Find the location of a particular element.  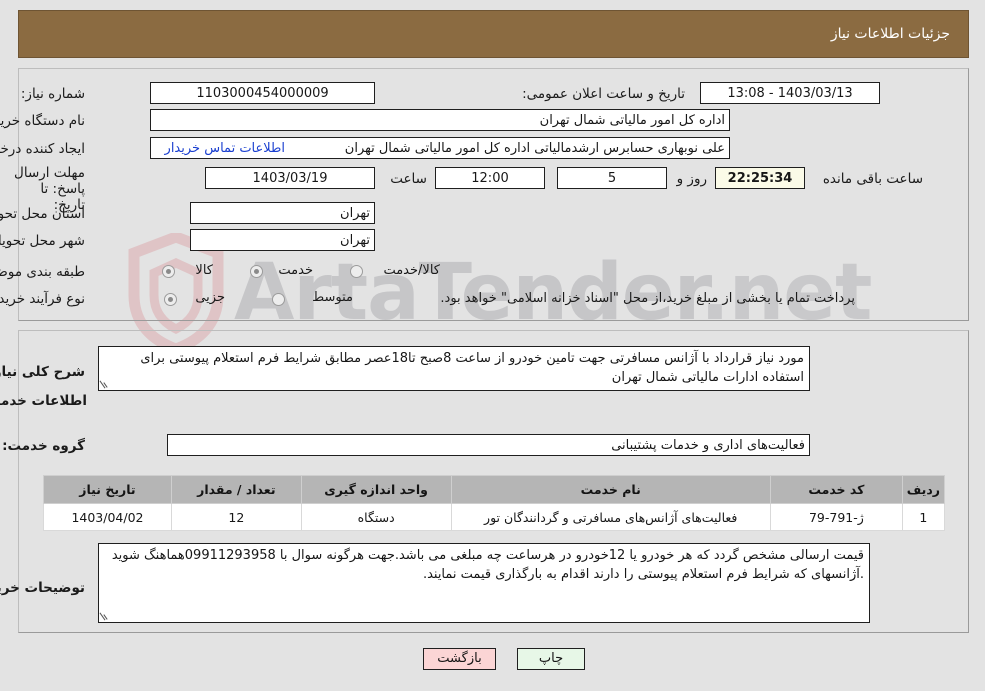

cell-unit: دستگاه is located at coordinates (376, 517).